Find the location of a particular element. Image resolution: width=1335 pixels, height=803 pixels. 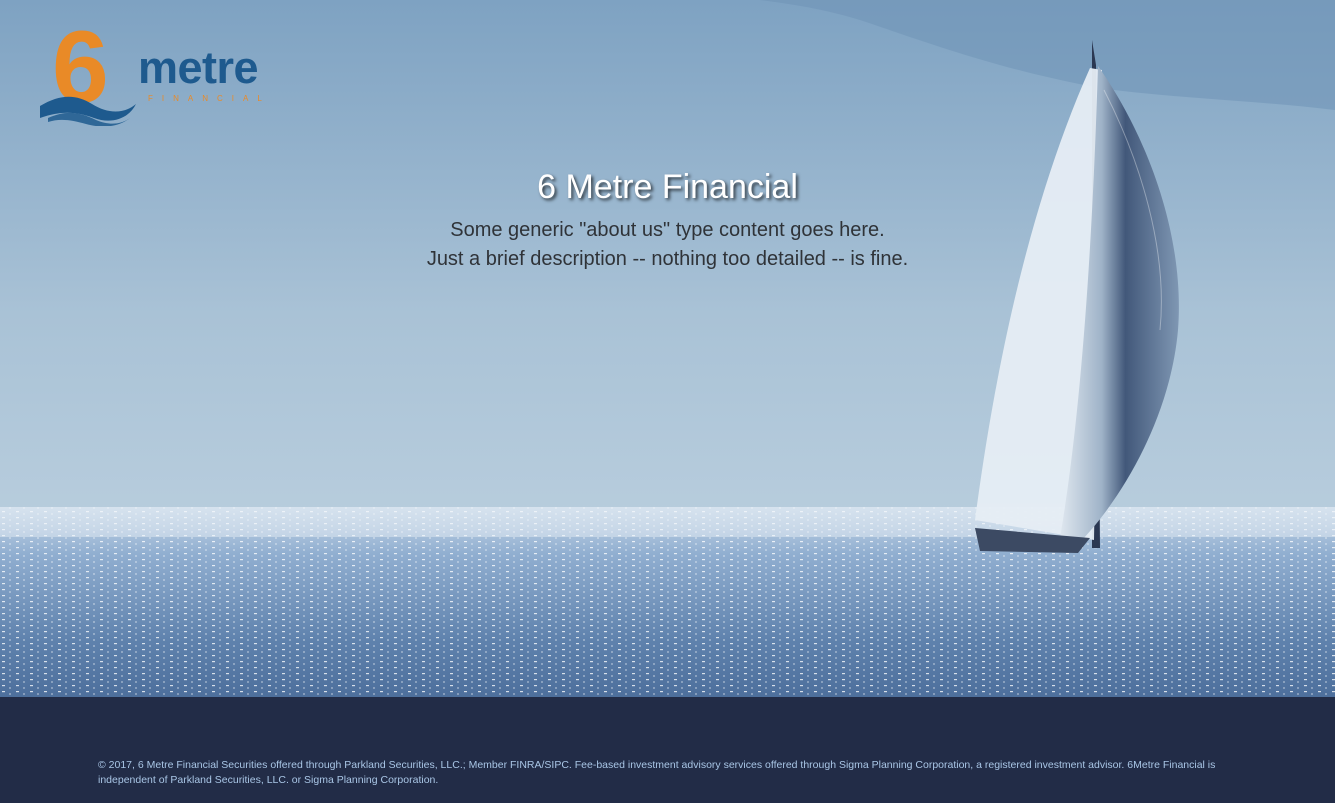

logo-subtitle: FINANCIAL is located at coordinates (209, 98).